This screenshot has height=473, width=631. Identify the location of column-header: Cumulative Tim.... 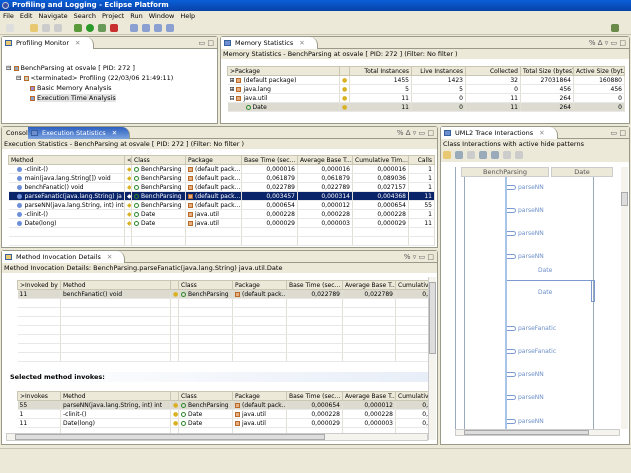
(380, 160).